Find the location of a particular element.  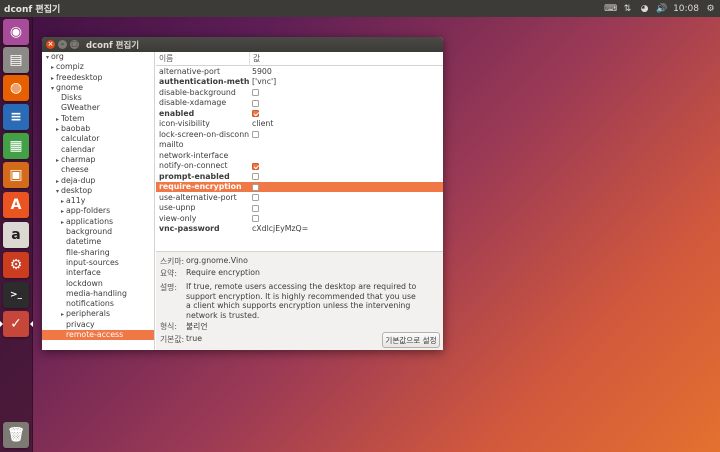

tree-item-totem: ▸ Totem is located at coordinates (98, 119).